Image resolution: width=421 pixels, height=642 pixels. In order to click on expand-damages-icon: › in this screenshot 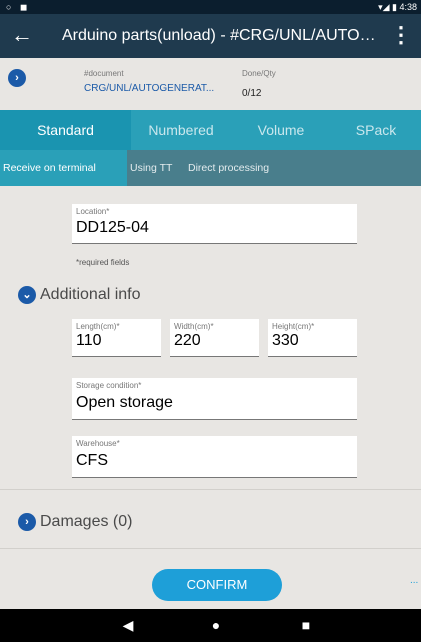, I will do `click(27, 522)`.